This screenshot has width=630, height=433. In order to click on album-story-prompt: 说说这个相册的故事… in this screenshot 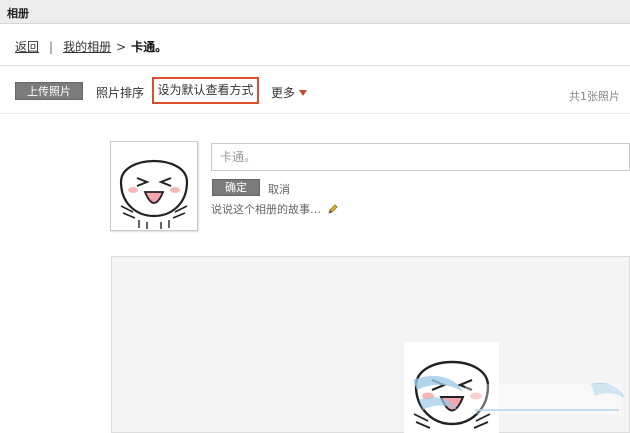, I will do `click(274, 209)`.